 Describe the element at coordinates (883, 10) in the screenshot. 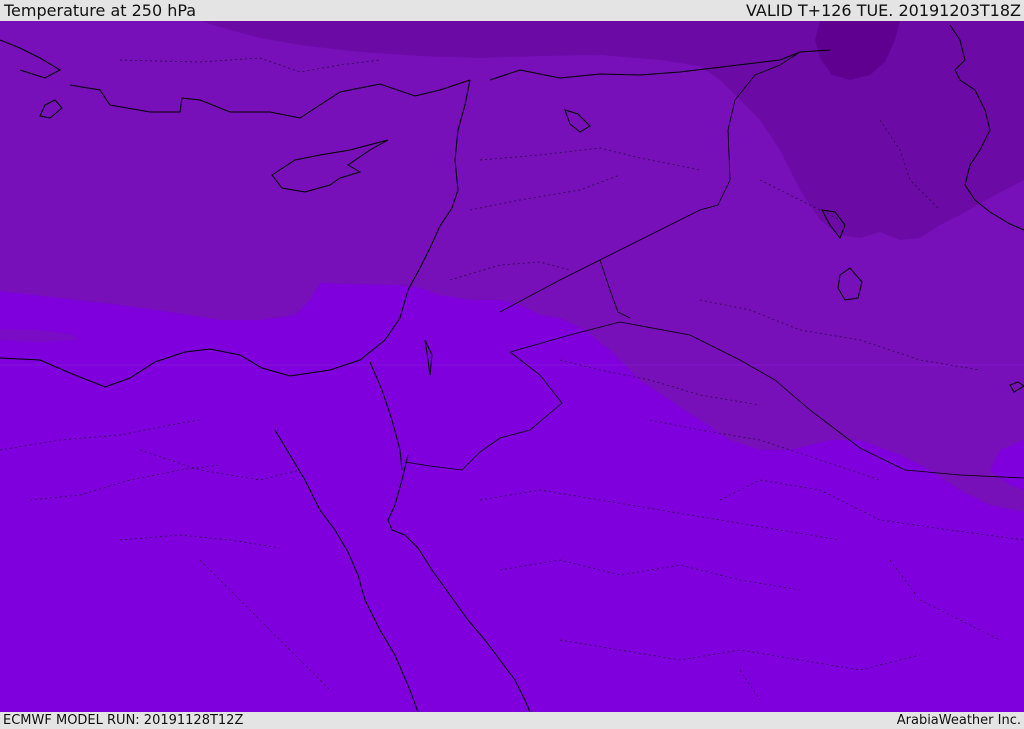

I see `valid-time-label: VALID T+126 TUE. 20191203T18Z` at that location.